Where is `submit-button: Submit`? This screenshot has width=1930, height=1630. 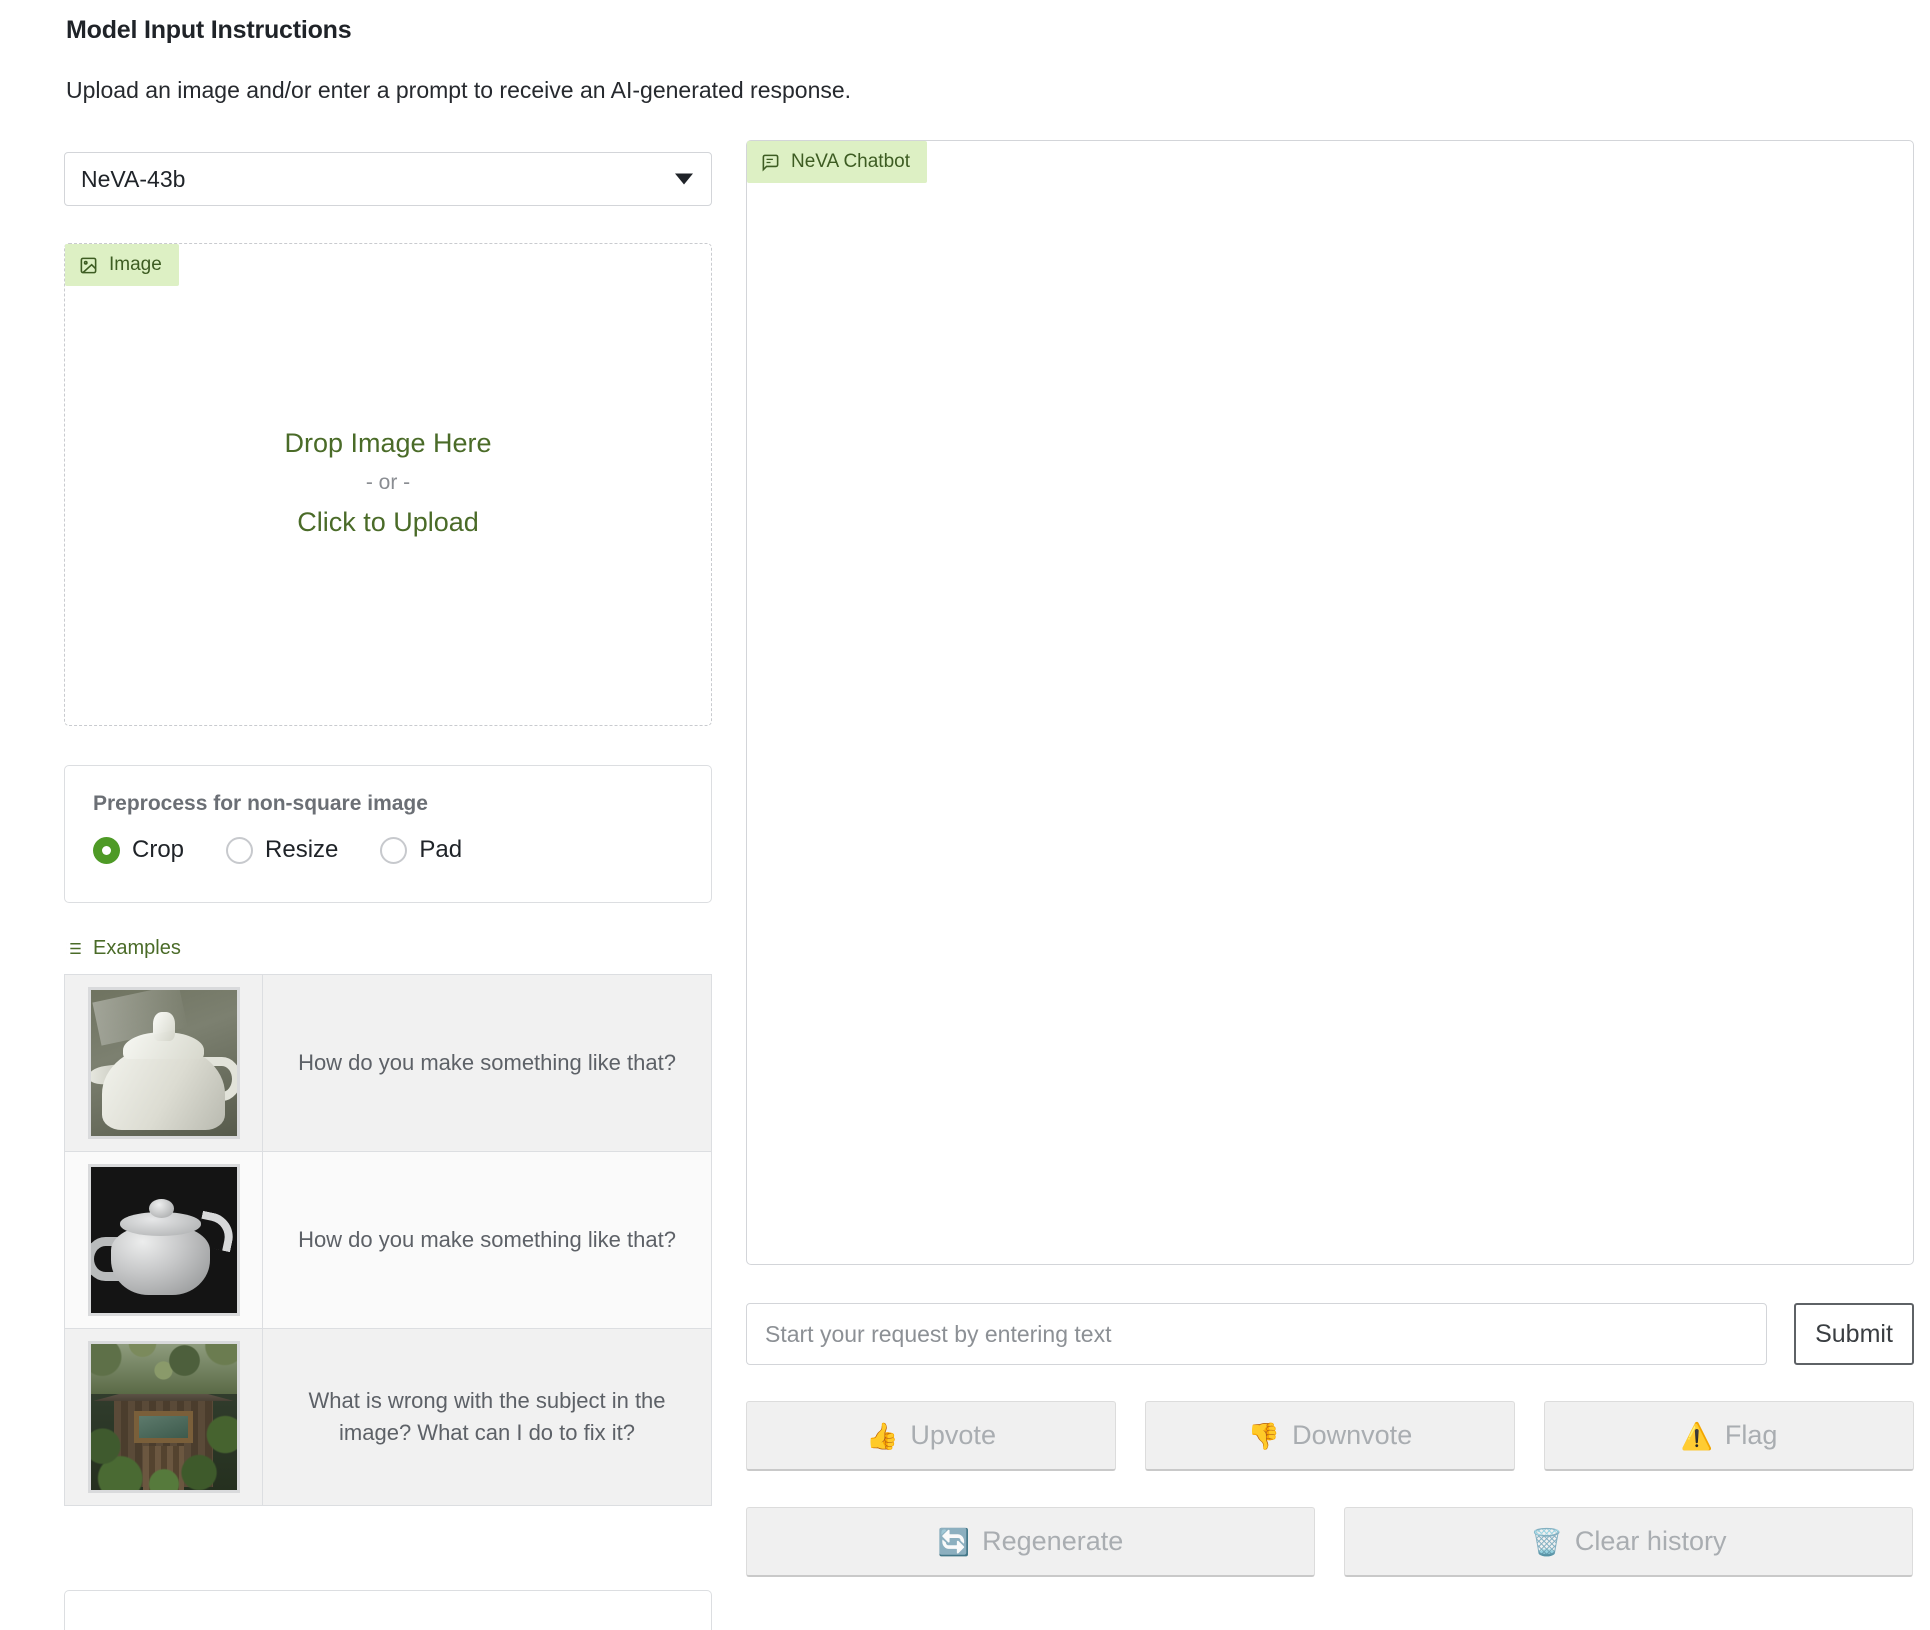
submit-button: Submit is located at coordinates (1854, 1334).